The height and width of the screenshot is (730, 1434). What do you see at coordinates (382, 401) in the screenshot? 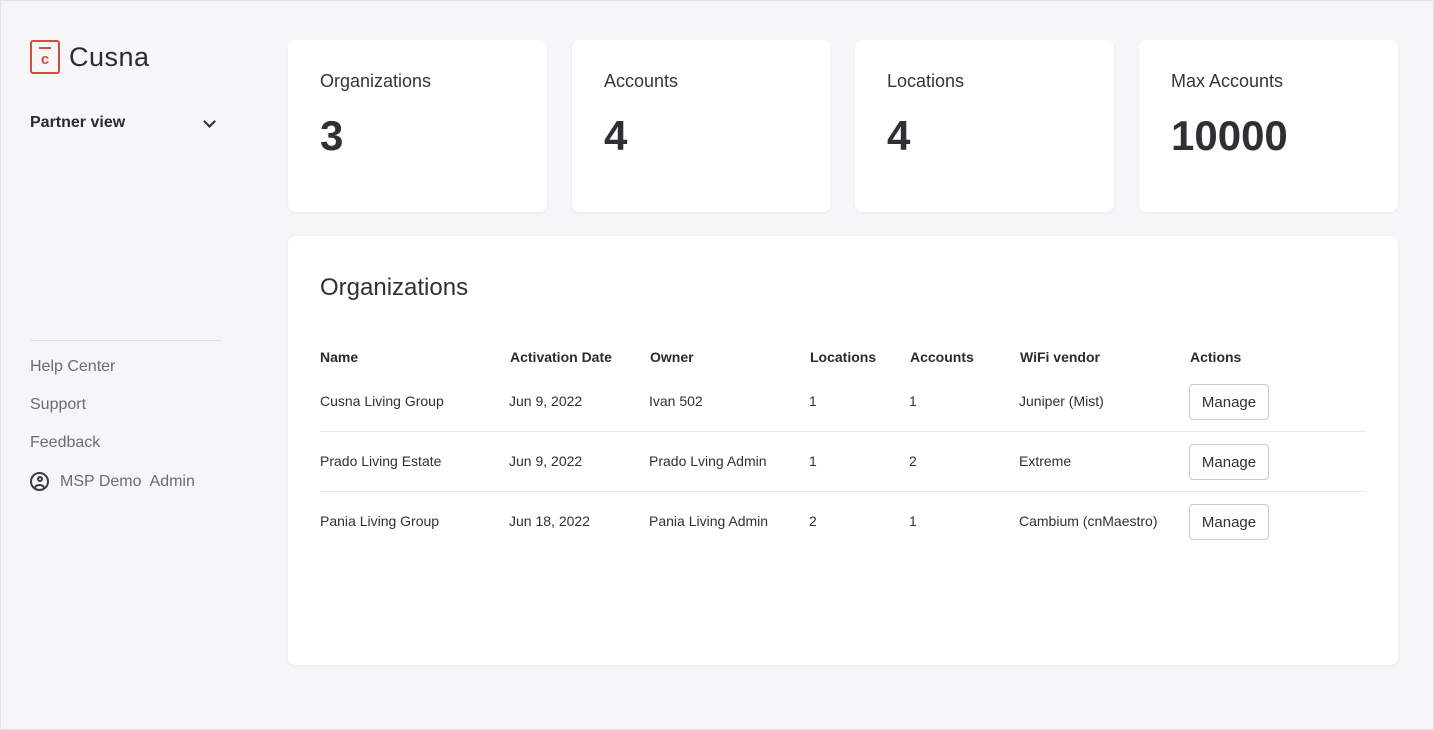
I see `cell-name: Cusna Living Group` at bounding box center [382, 401].